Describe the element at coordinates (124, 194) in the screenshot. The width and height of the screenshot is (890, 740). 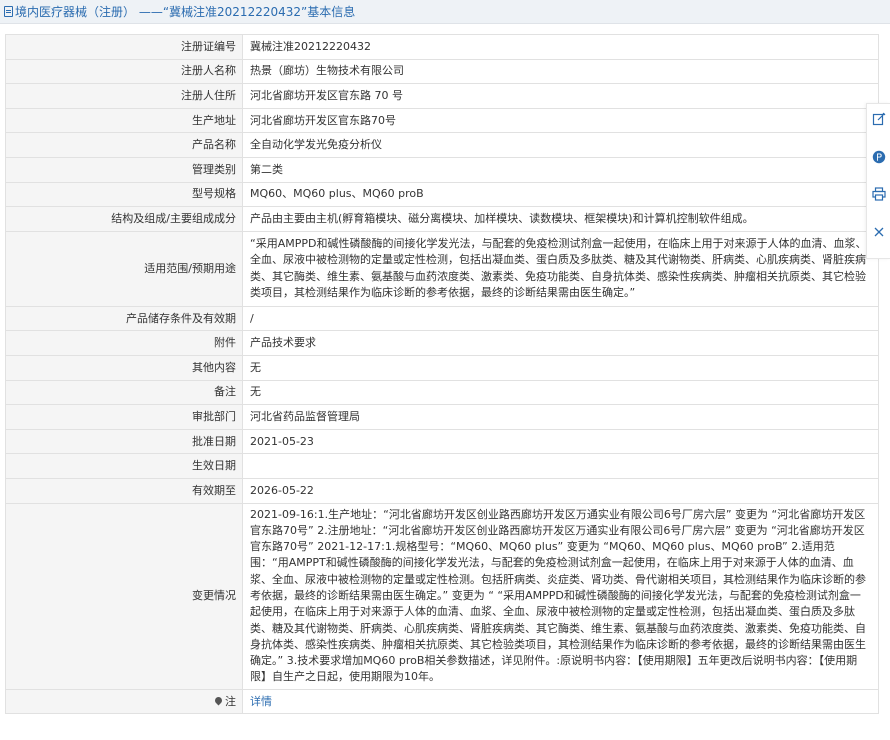
I see `row-label: 型号规格` at that location.